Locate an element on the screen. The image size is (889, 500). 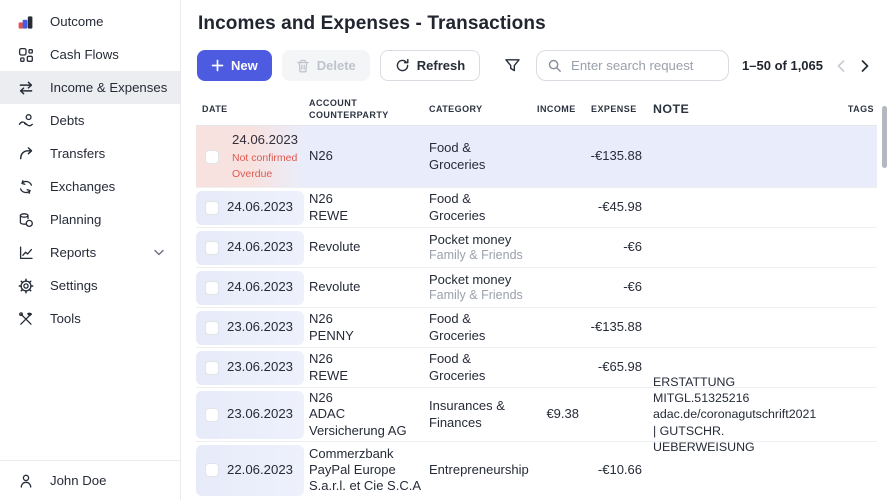
account-cell: N26 is located at coordinates (321, 156).